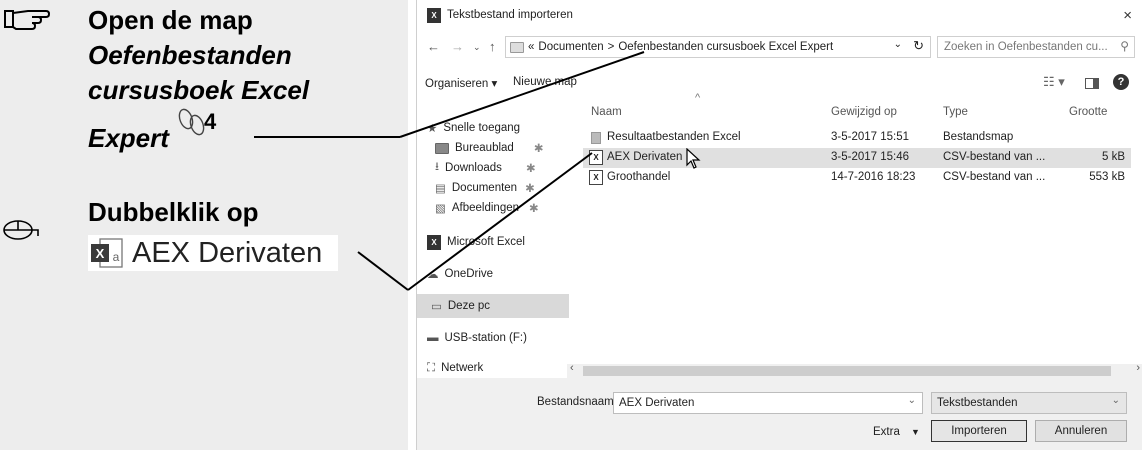 The image size is (1142, 450). What do you see at coordinates (725, 47) in the screenshot?
I see `breadcrumb-current-folder: Oefenbestanden cursusboek Excel Expert` at bounding box center [725, 47].